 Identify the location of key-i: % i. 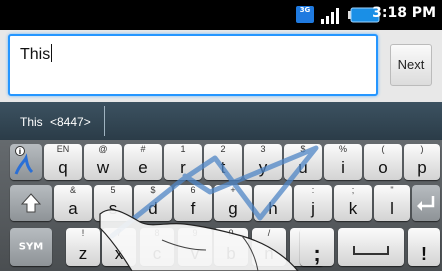
(343, 162).